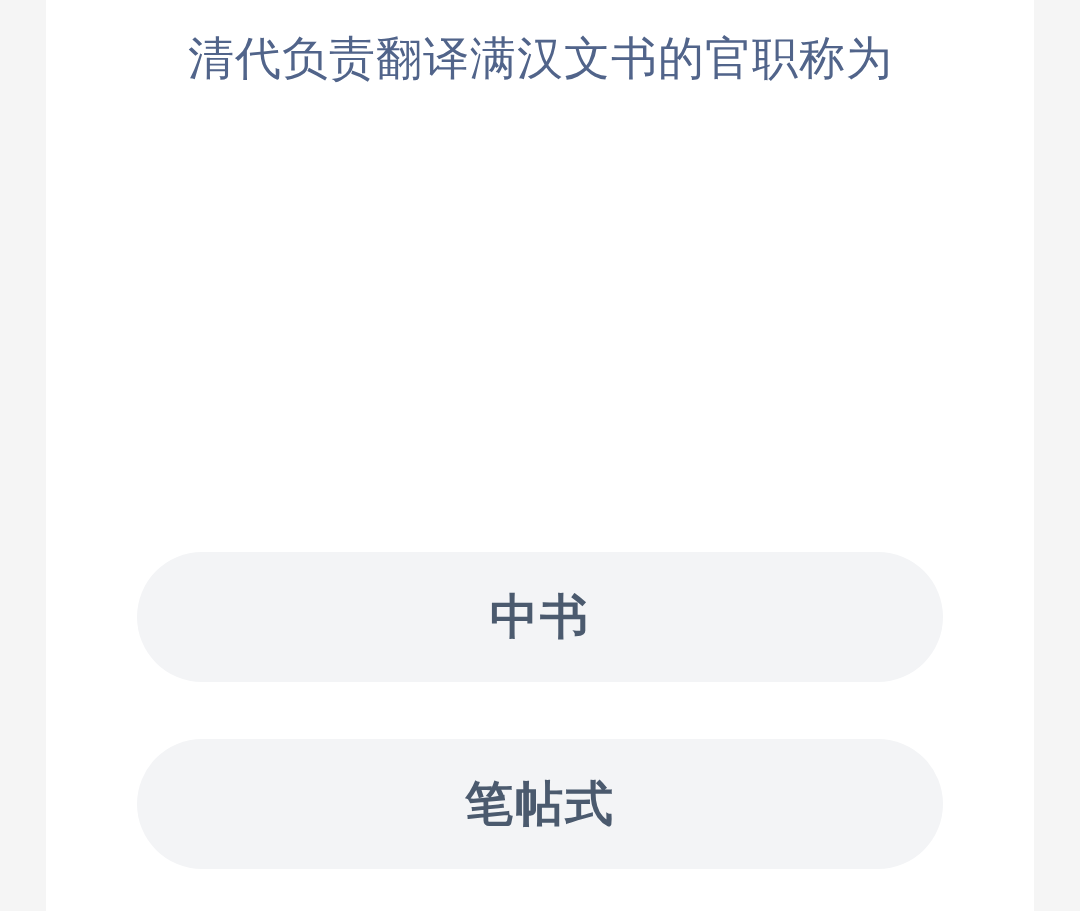  I want to click on answer-option: 中书, so click(540, 617).